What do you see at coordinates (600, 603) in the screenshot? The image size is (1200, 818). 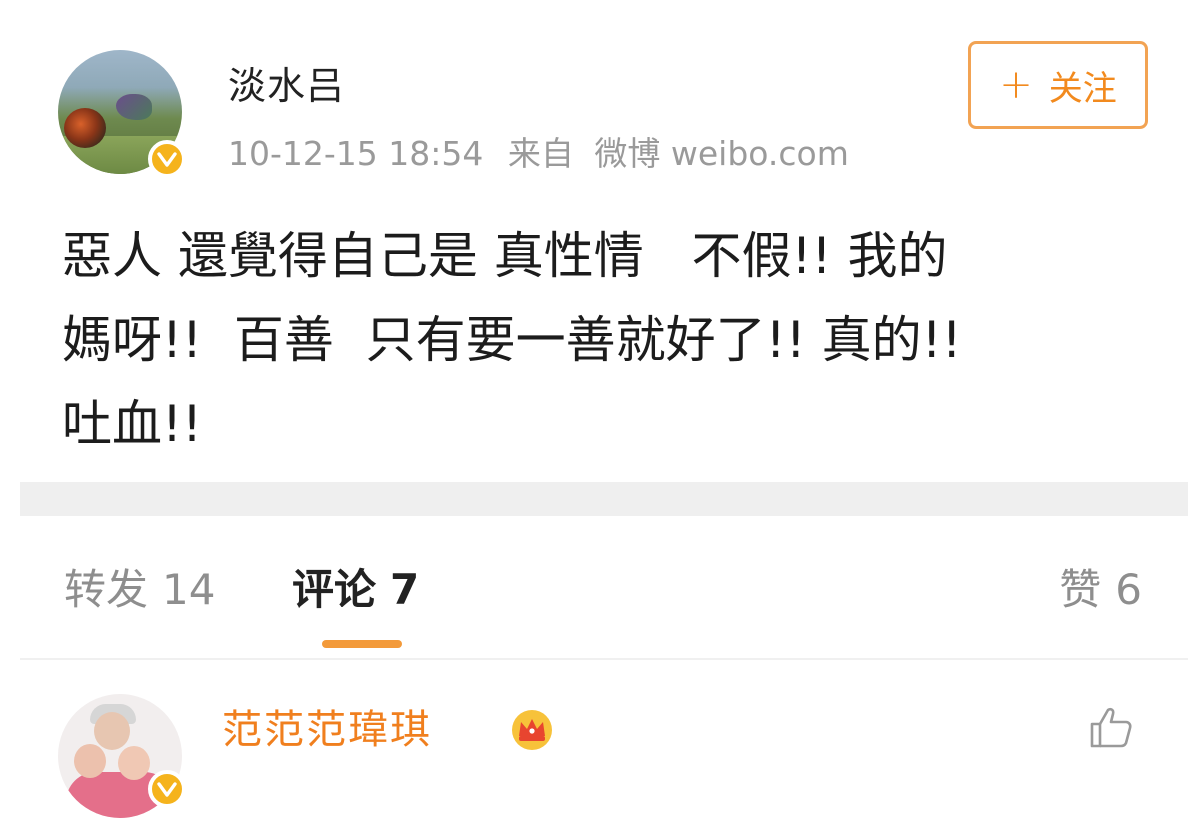 I see `engagement-tabs: 转发 14 评论 7 赞6` at bounding box center [600, 603].